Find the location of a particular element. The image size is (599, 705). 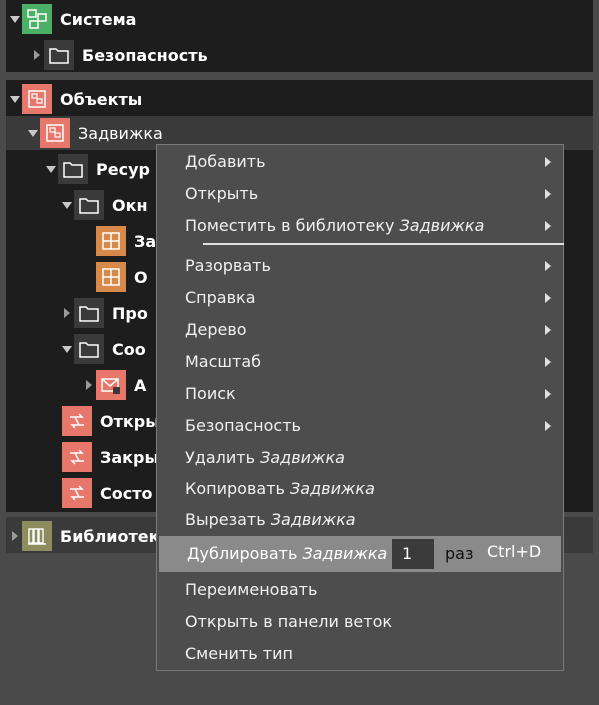

tree-item-close: Закры is located at coordinates (110, 457).